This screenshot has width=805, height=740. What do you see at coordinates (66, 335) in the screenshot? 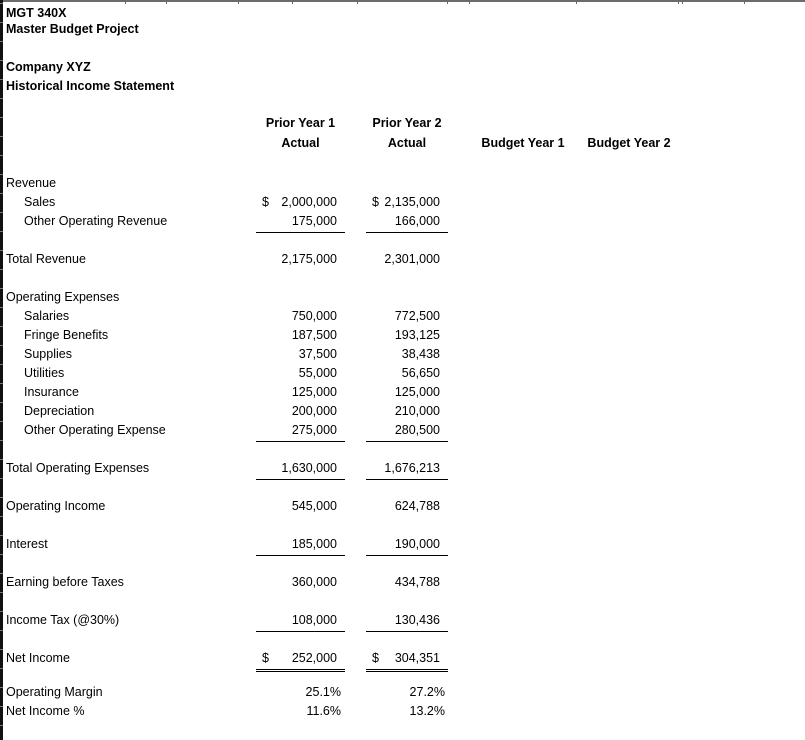
I see `row-label: Fringe Benefits` at bounding box center [66, 335].